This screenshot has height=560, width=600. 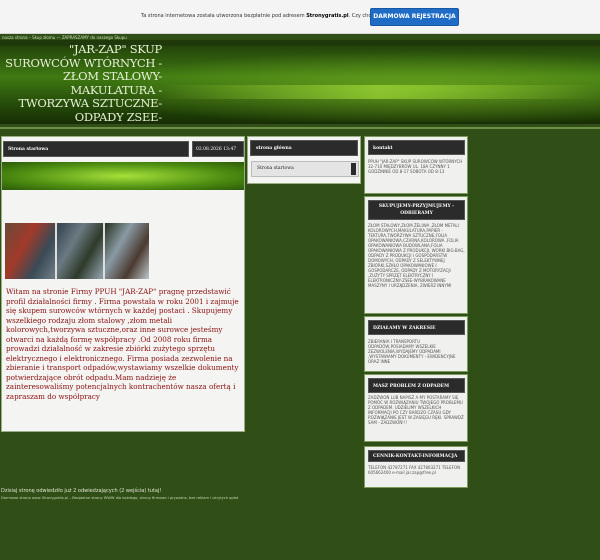 What do you see at coordinates (218, 149) in the screenshot?
I see `datetime-display: 02.08.2026 13:47` at bounding box center [218, 149].